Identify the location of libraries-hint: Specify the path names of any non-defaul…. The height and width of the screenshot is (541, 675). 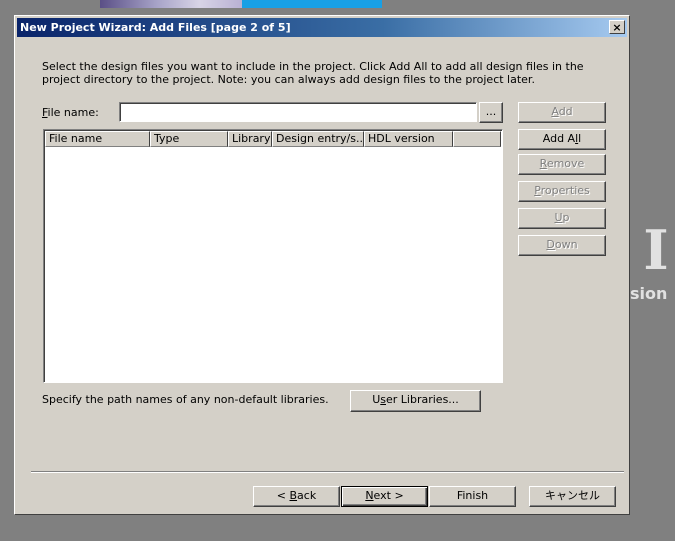
(185, 399).